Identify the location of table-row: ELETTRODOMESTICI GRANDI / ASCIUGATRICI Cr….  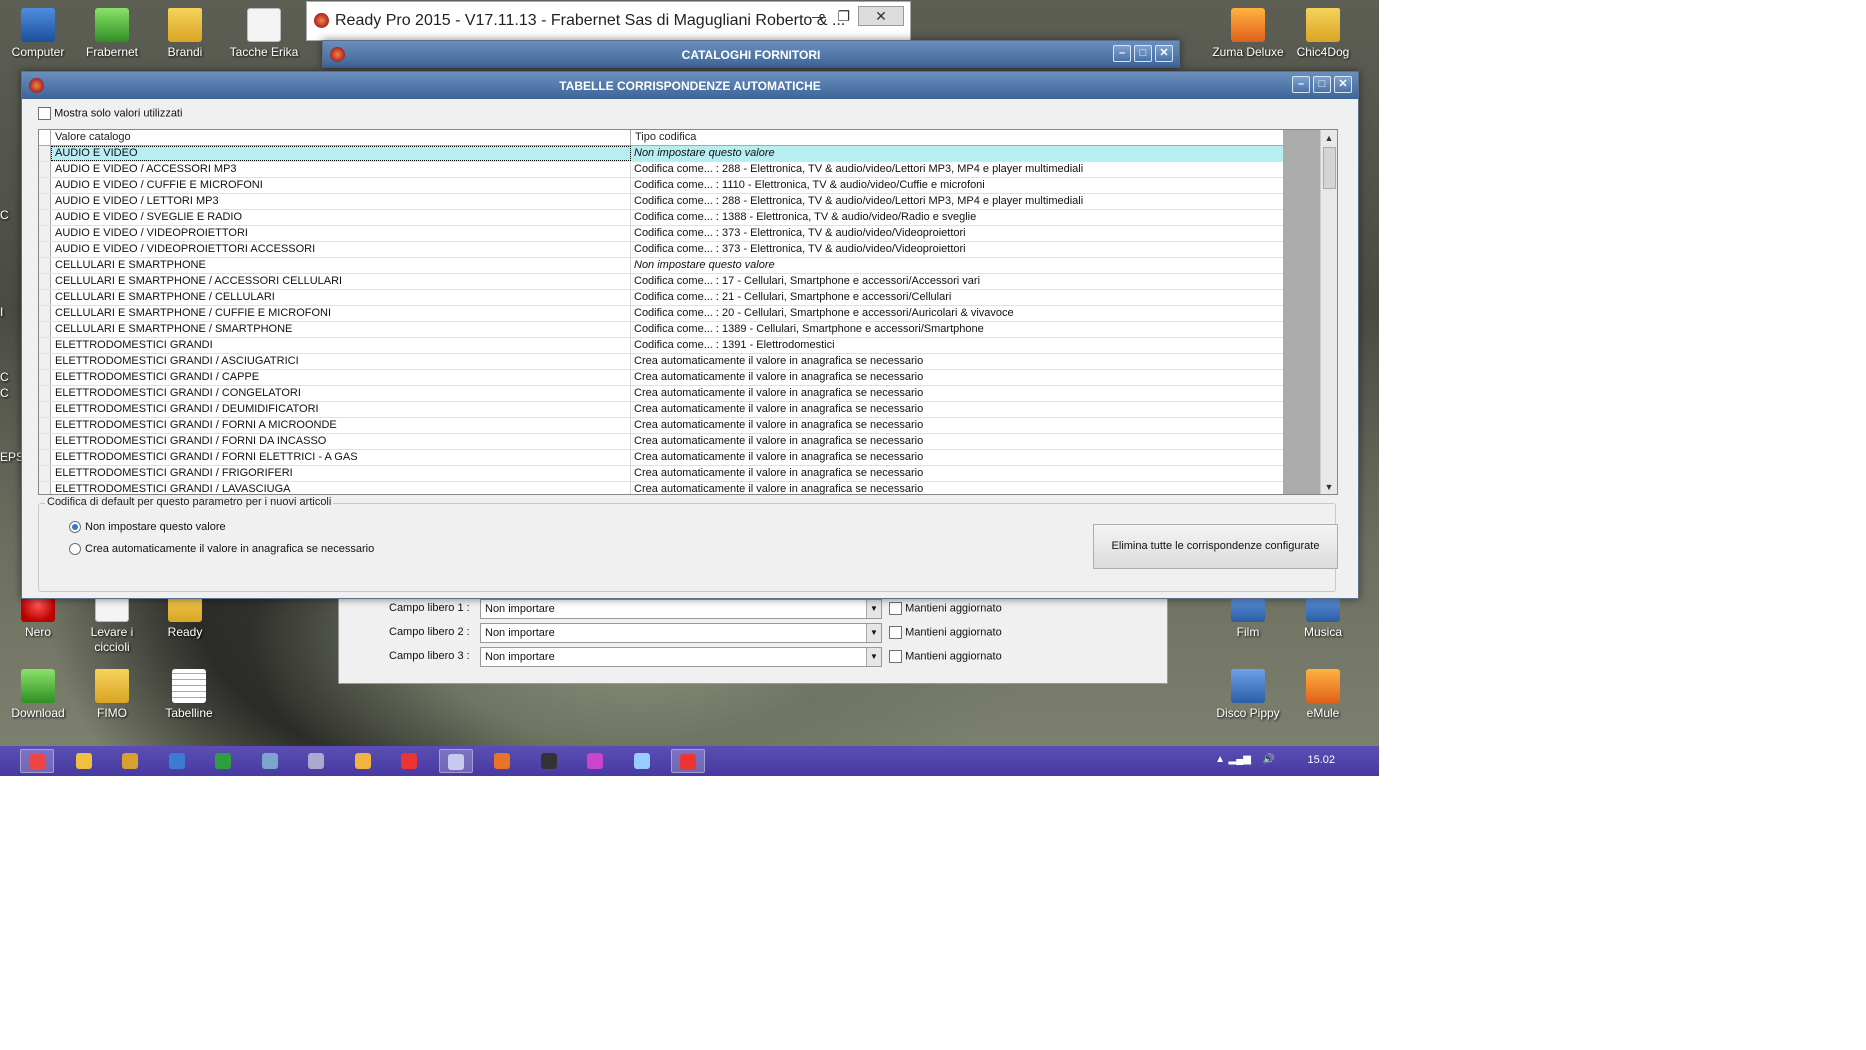
(661, 362).